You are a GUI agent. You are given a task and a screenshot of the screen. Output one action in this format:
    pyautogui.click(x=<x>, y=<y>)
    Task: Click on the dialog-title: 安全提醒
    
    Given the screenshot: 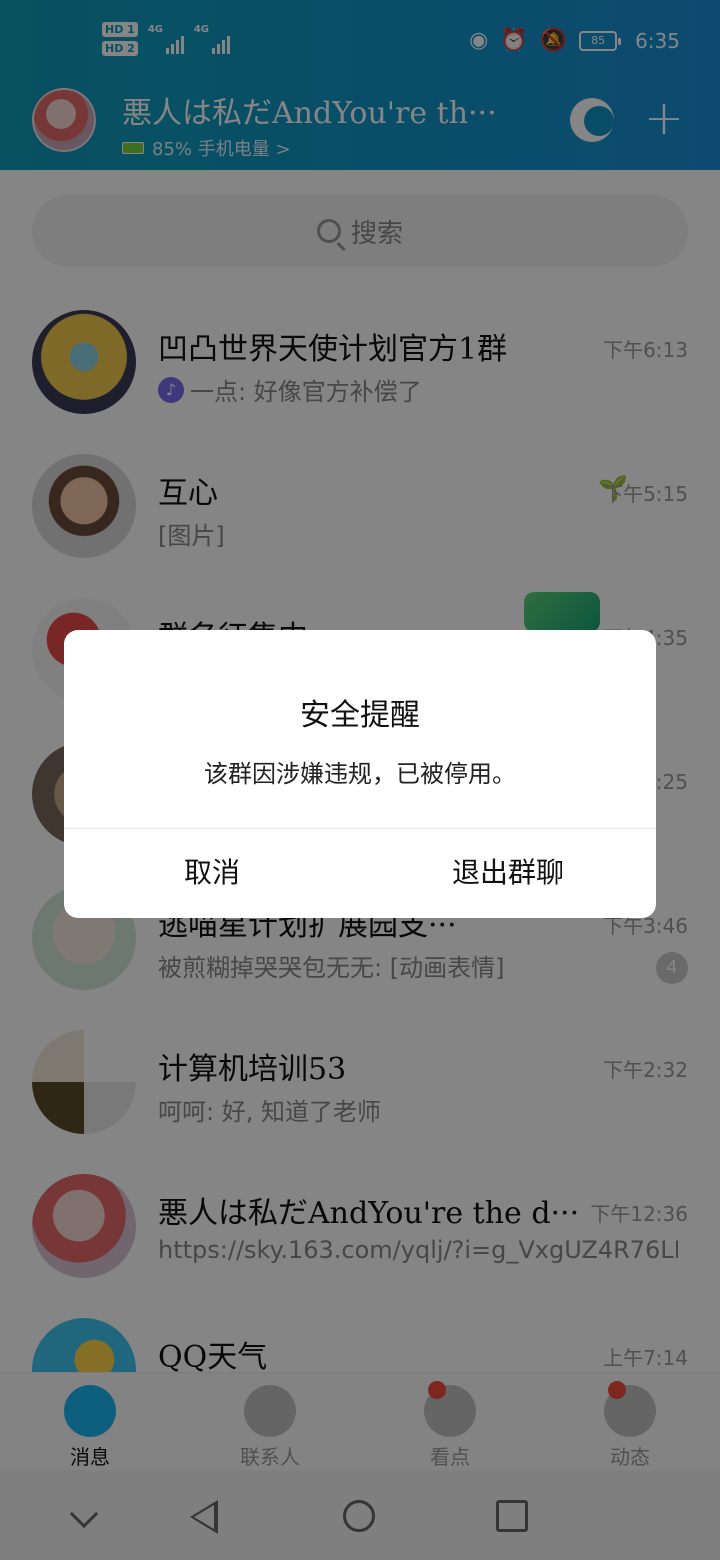 What is the action you would take?
    pyautogui.click(x=360, y=715)
    